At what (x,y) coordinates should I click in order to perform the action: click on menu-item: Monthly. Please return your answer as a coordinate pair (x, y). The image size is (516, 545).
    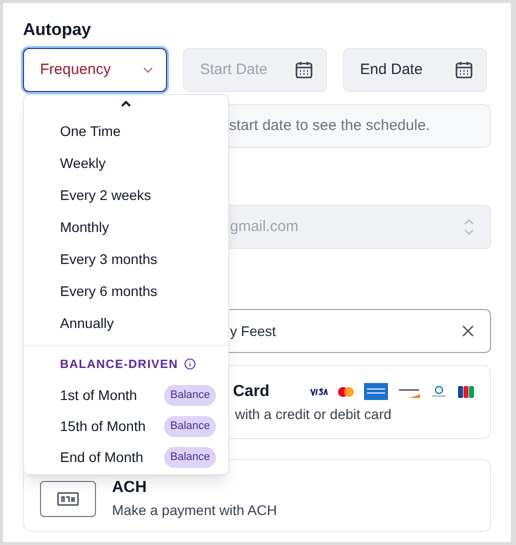
    Looking at the image, I should click on (126, 227).